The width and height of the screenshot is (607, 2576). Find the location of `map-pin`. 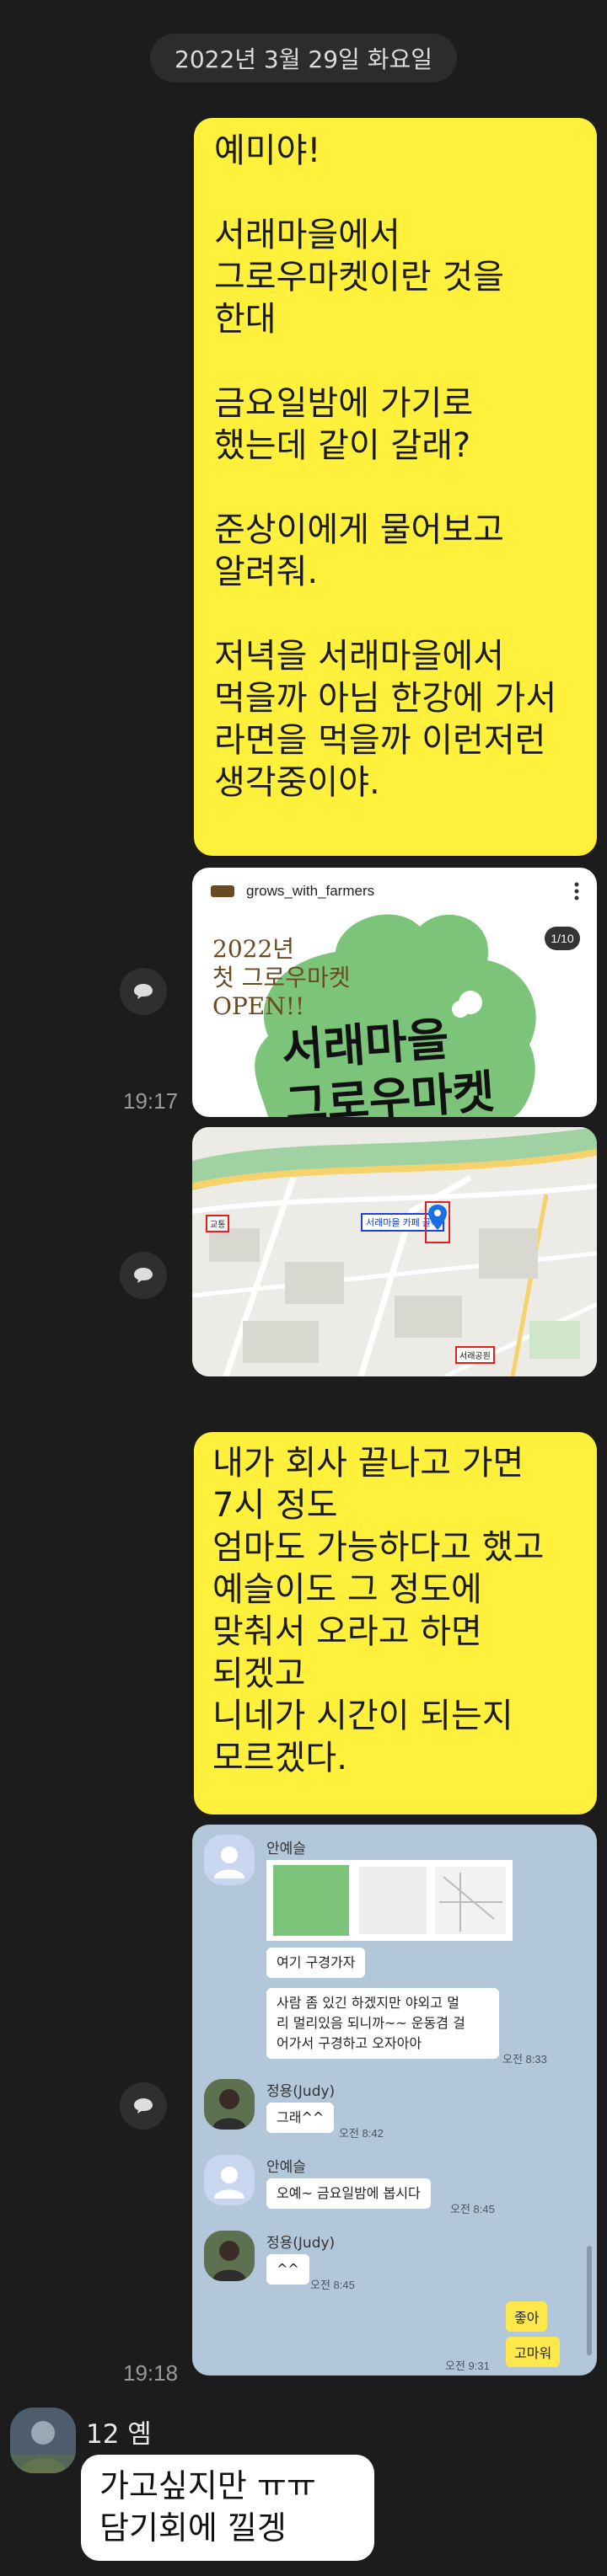

map-pin is located at coordinates (437, 1222).